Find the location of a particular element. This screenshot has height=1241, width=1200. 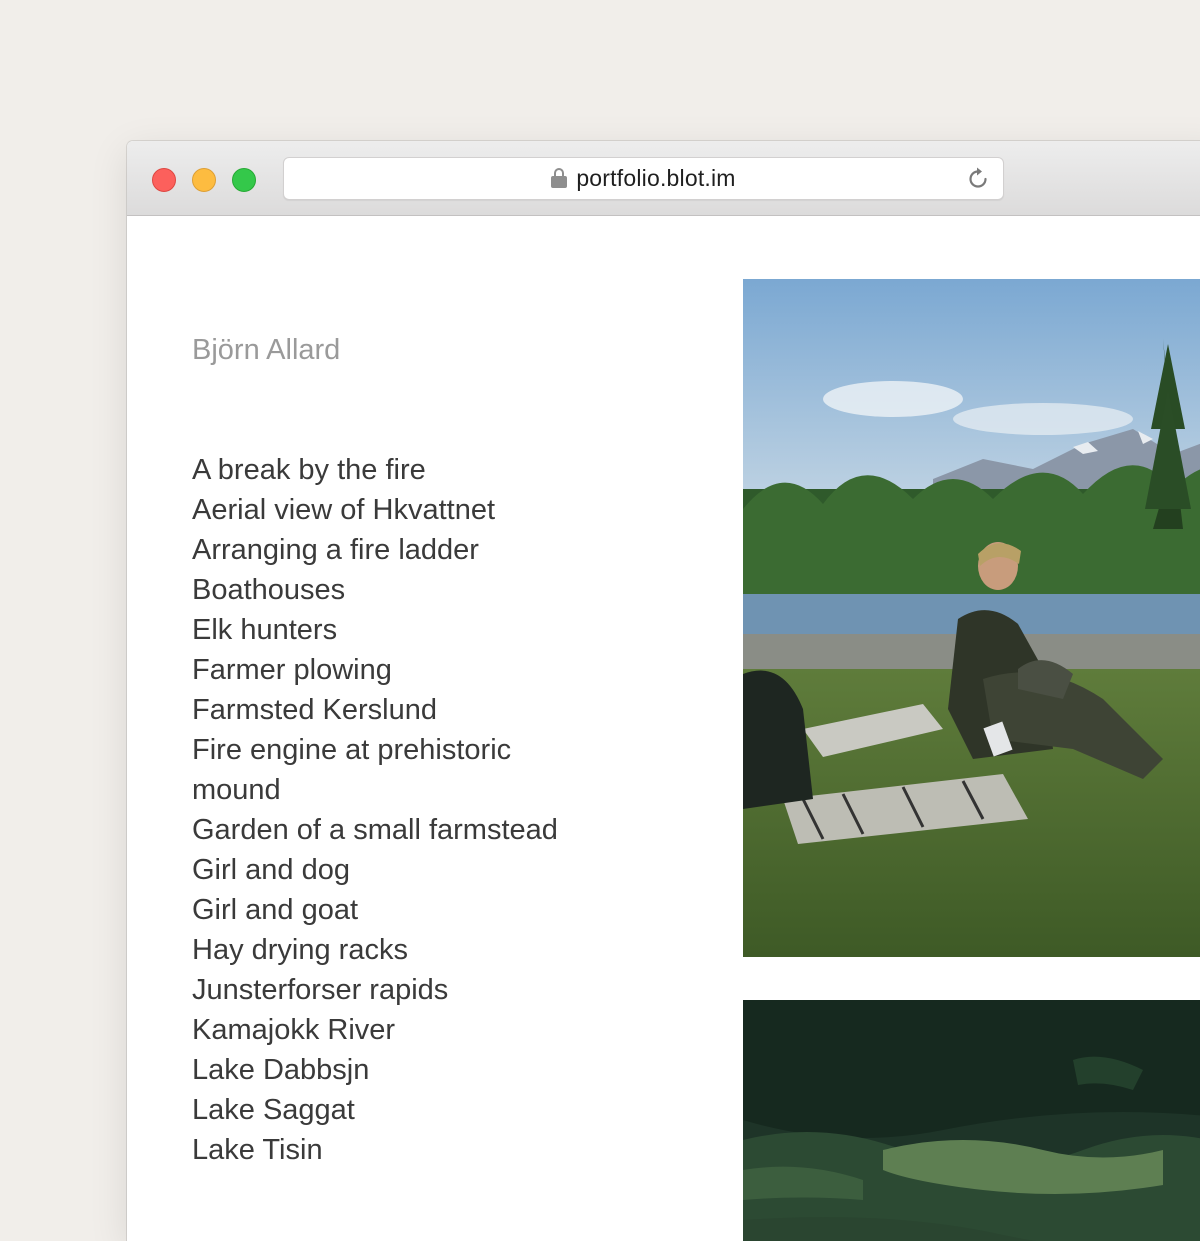

photo-aerial-view is located at coordinates (971, 1120).